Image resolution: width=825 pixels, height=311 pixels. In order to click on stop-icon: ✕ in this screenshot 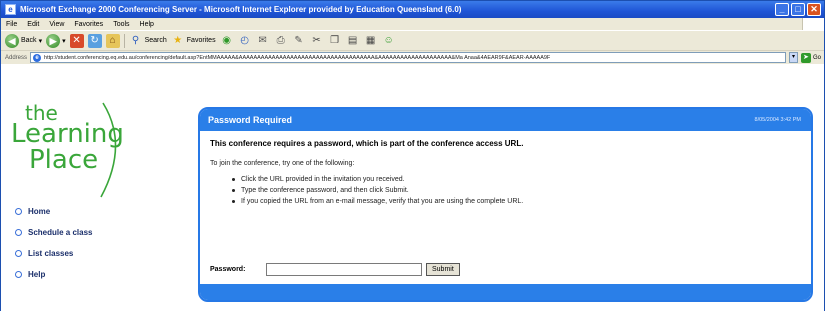, I will do `click(76, 40)`.